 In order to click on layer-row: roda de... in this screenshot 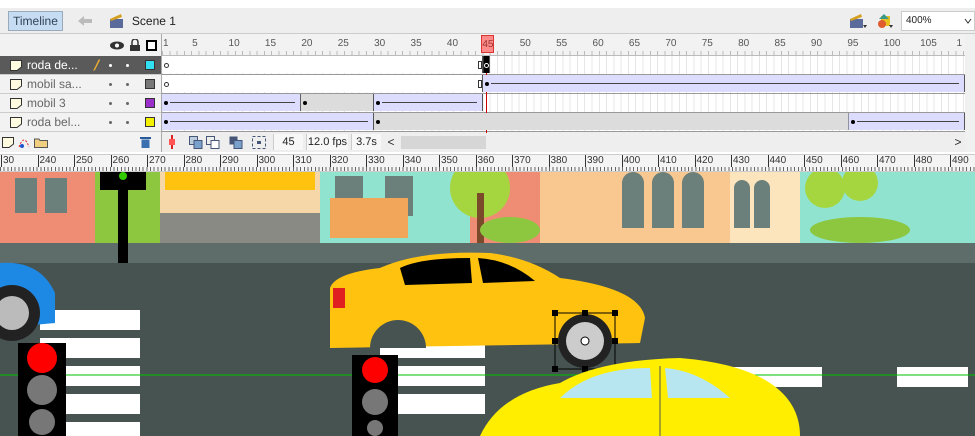, I will do `click(80, 65)`.